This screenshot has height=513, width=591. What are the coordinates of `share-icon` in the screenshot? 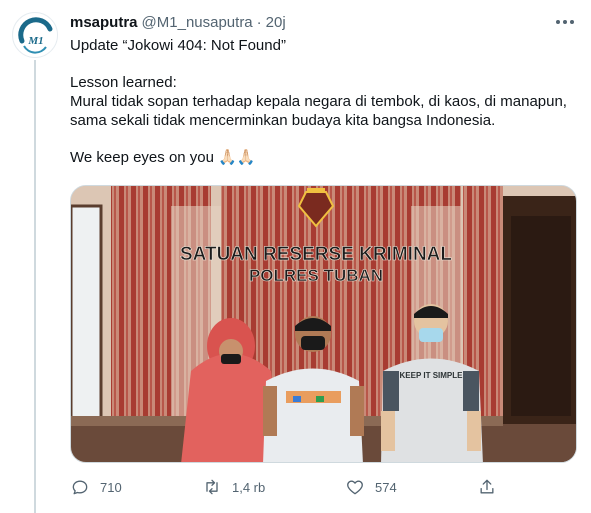 It's located at (487, 486).